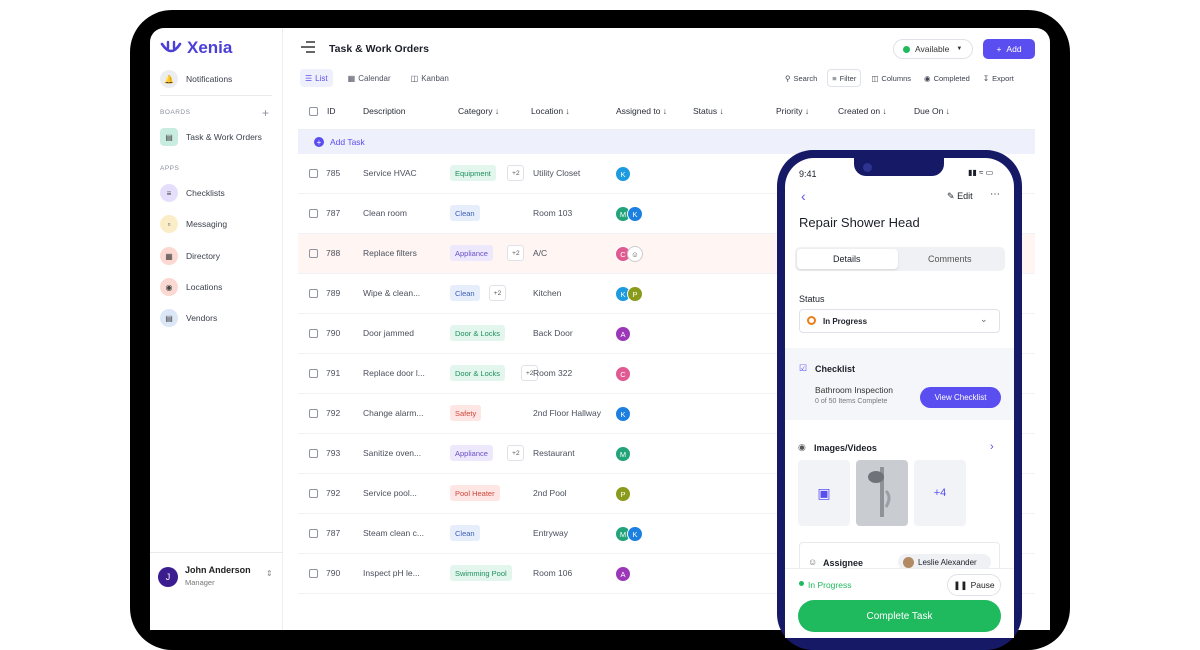 Image resolution: width=1200 pixels, height=650 pixels. I want to click on chevron-right-icon: ›, so click(992, 447).